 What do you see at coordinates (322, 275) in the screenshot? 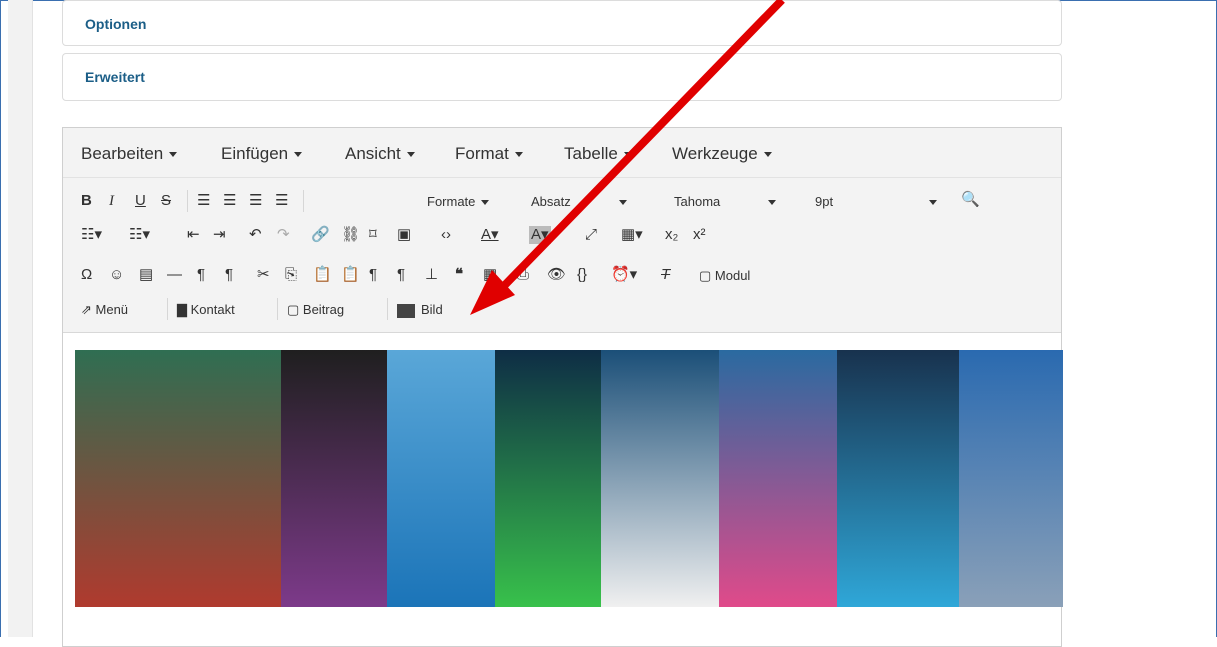
I see `paste-icon: 📋` at bounding box center [322, 275].